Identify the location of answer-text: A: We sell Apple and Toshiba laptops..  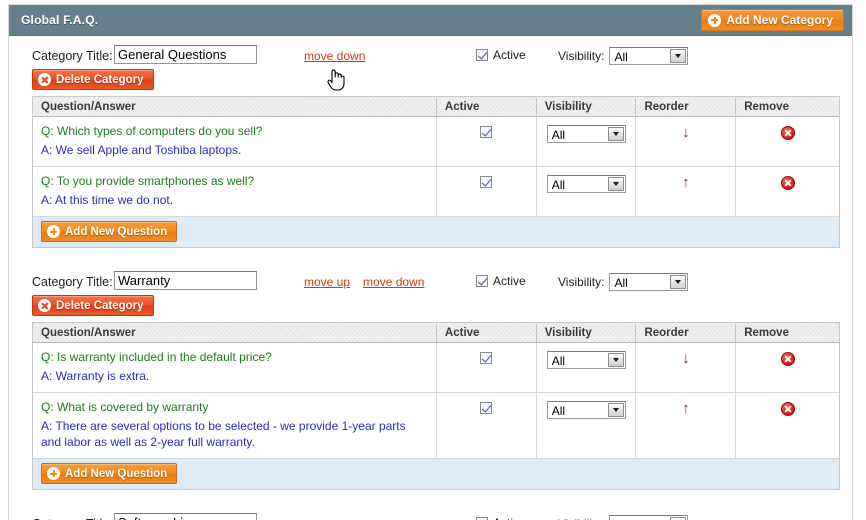
(141, 150).